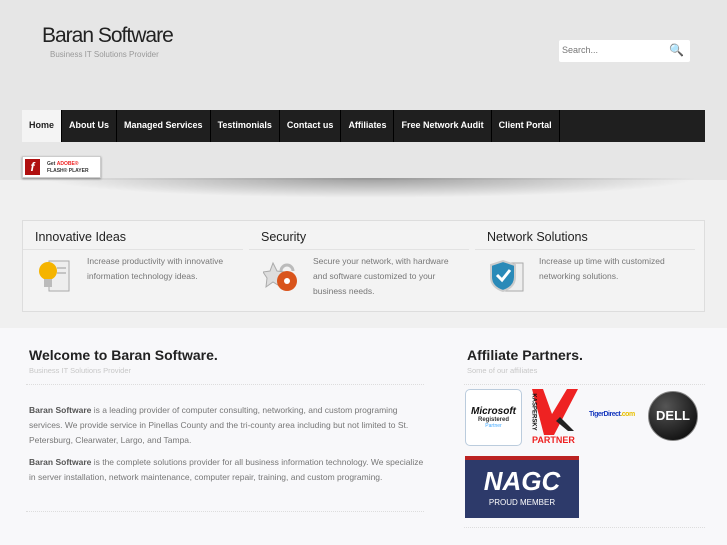  Describe the element at coordinates (507, 276) in the screenshot. I see `shield-server-icon` at that location.